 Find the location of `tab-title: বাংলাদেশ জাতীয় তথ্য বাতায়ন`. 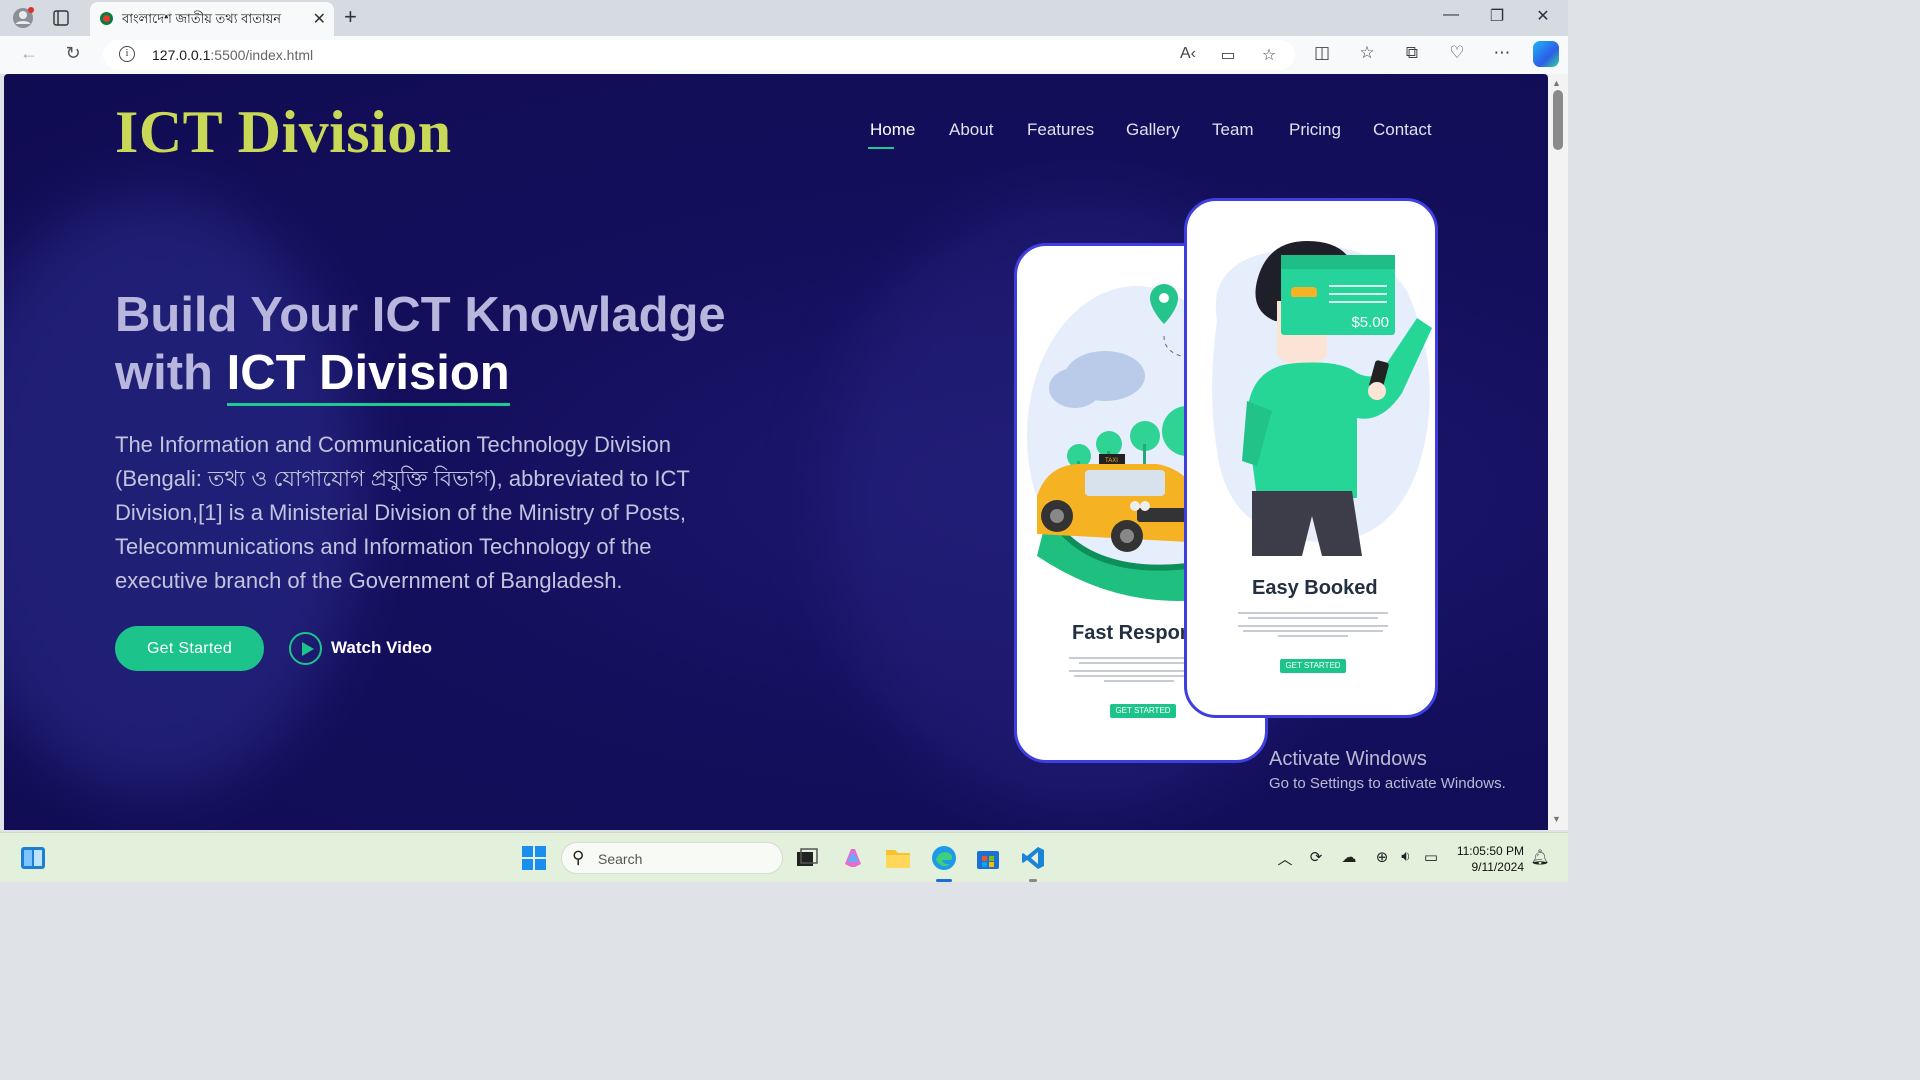

tab-title: বাংলাদেশ জাতীয় তথ্য বাতায়ন is located at coordinates (202, 18).